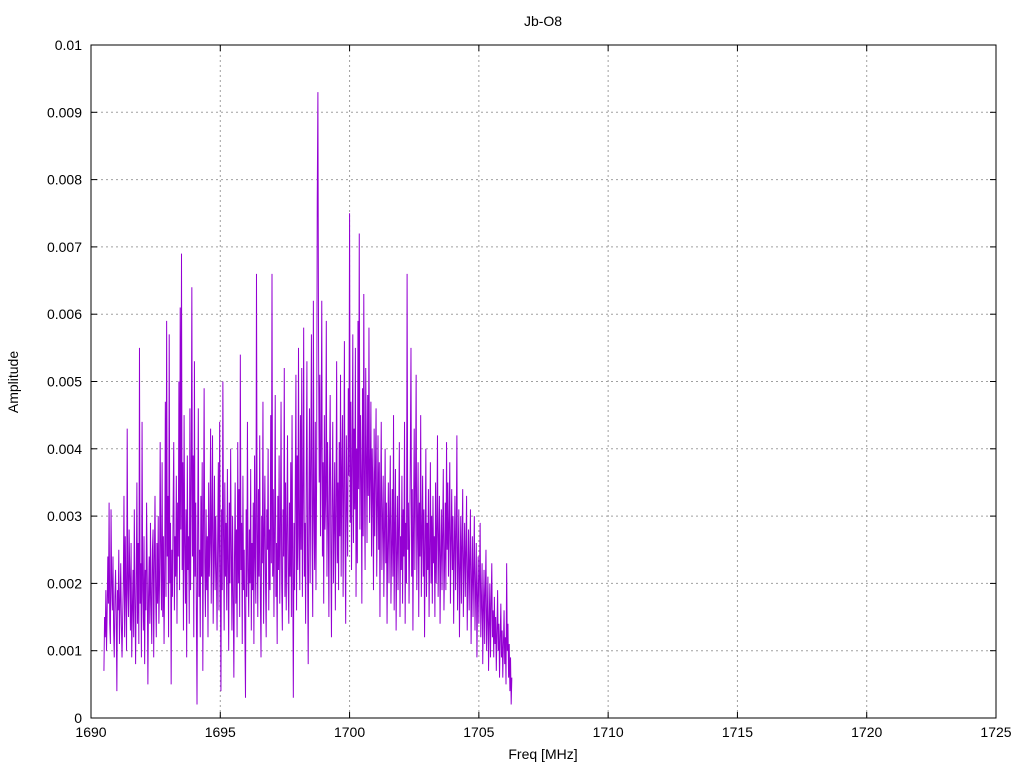 This screenshot has width=1024, height=768. Describe the element at coordinates (608, 732) in the screenshot. I see `x-tick-label: 1710` at that location.